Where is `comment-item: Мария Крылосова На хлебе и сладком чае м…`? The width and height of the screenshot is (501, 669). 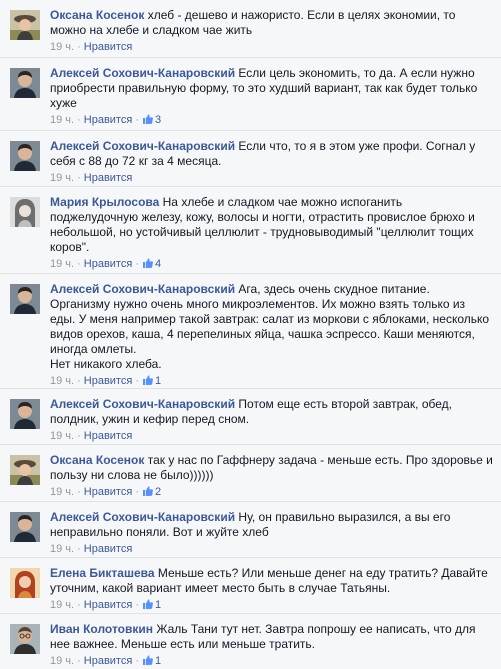 comment-item: Мария Крылосова На хлебе и сладком чае м… is located at coordinates (250, 230).